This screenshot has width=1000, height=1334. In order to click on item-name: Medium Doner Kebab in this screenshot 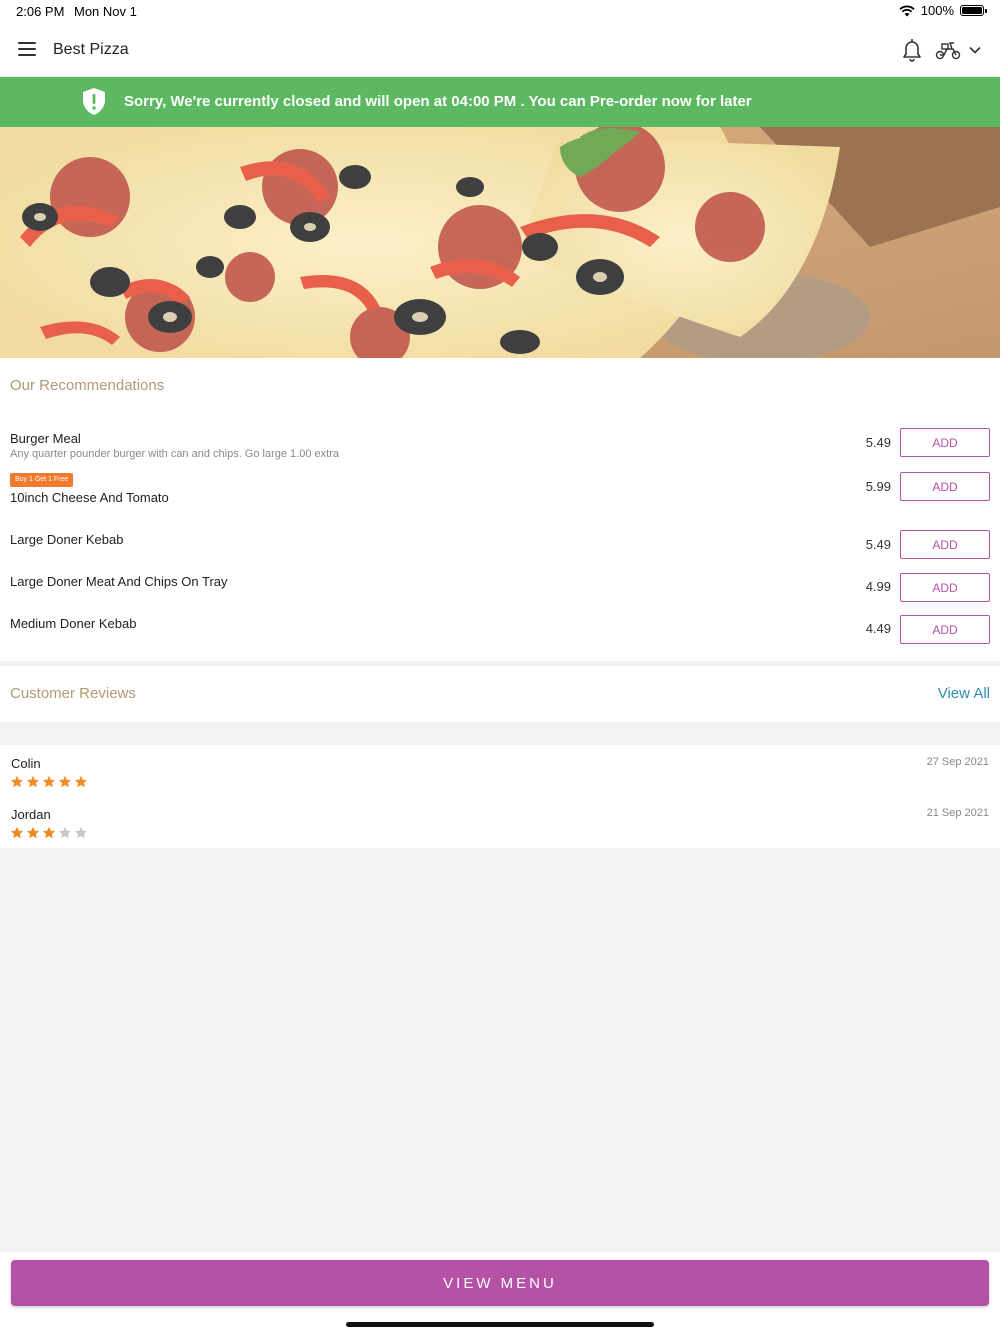, I will do `click(73, 623)`.